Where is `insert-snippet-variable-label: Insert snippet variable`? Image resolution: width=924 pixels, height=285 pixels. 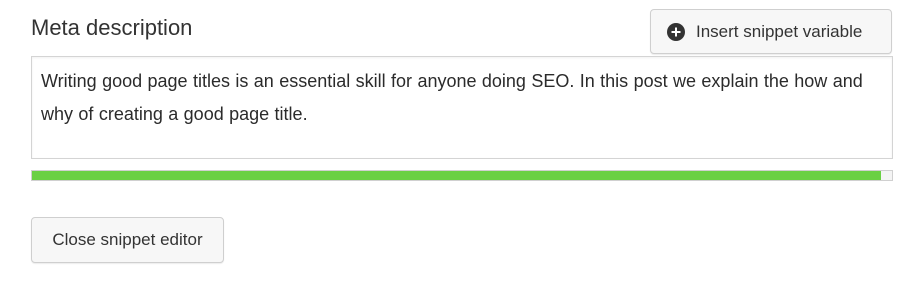 insert-snippet-variable-label: Insert snippet variable is located at coordinates (779, 31).